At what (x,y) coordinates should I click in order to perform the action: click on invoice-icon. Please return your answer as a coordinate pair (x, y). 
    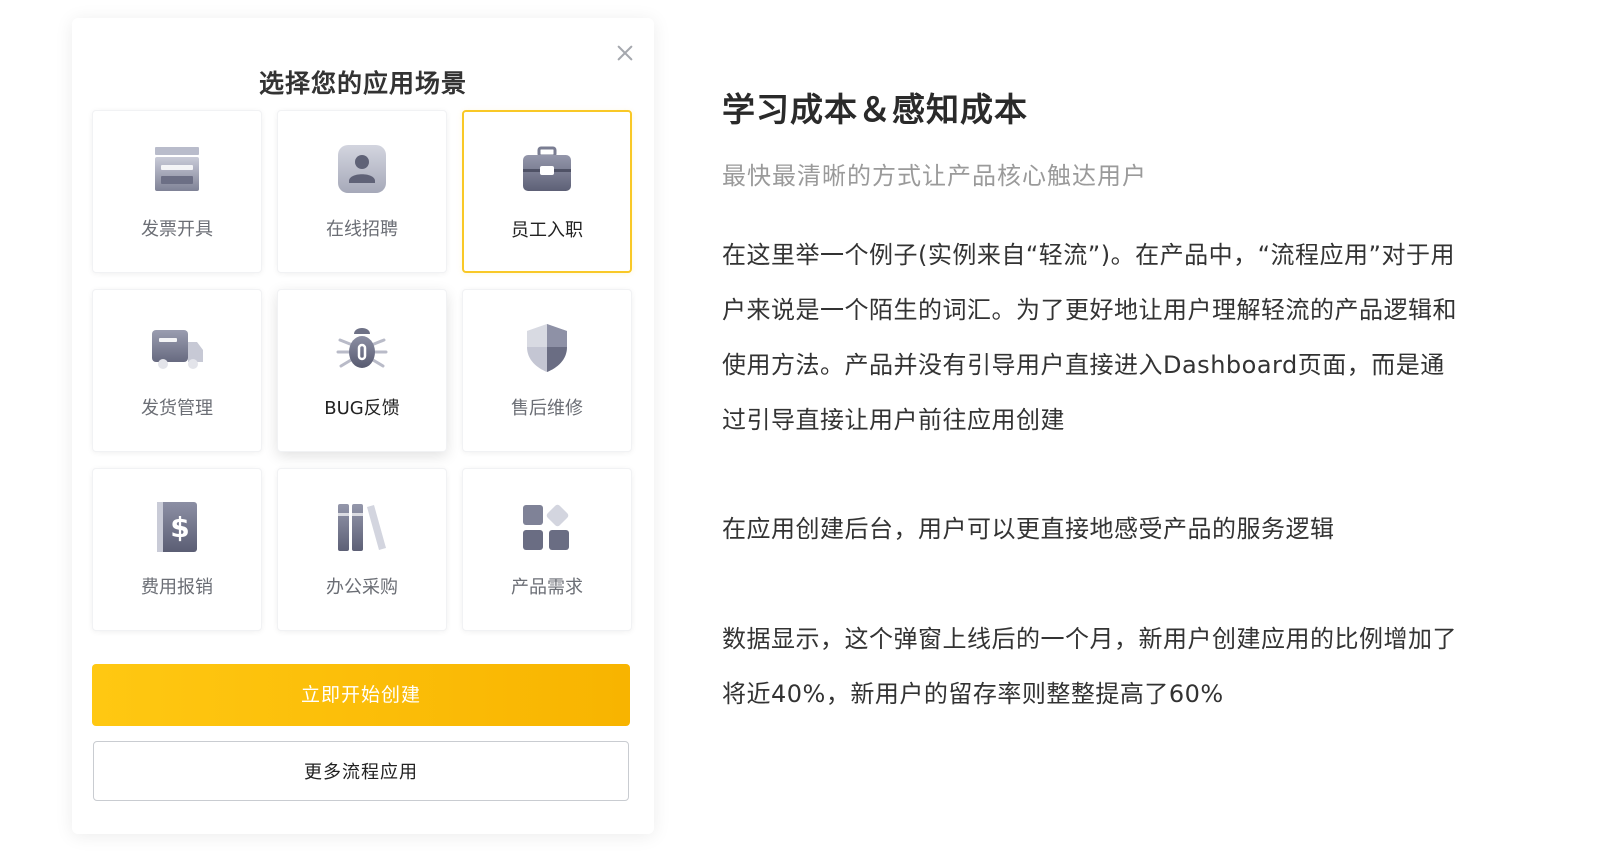
    Looking at the image, I should click on (177, 169).